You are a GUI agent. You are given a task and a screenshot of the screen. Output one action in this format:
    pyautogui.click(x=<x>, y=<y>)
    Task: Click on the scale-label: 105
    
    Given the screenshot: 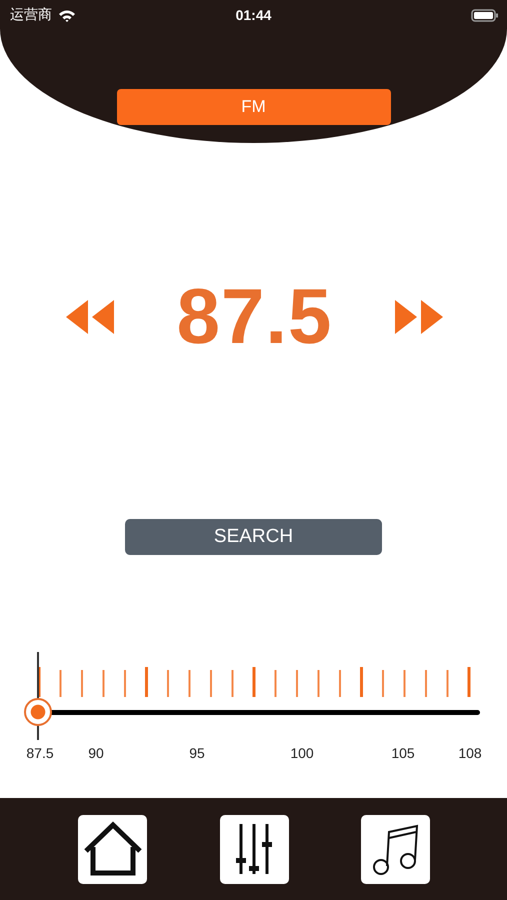 What is the action you would take?
    pyautogui.click(x=403, y=753)
    